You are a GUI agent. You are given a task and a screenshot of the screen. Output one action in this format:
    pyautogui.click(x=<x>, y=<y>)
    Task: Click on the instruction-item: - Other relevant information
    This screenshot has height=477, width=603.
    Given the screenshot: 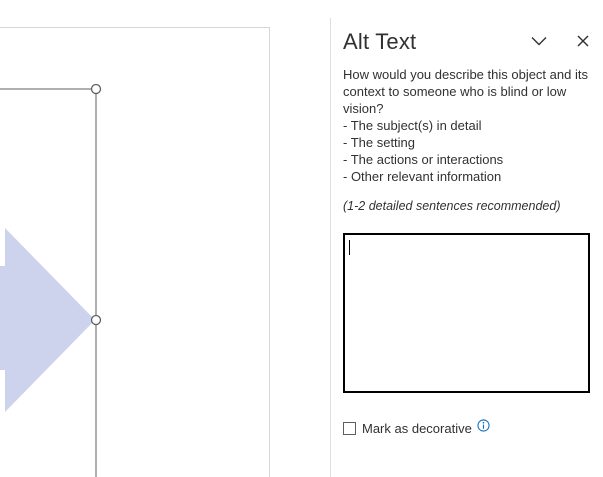 What is the action you would take?
    pyautogui.click(x=422, y=176)
    